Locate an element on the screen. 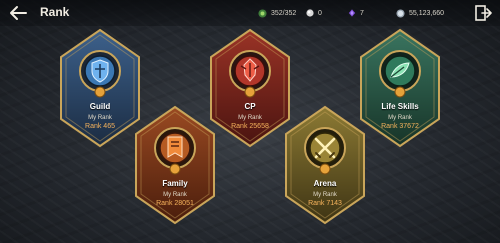 This screenshot has width=500, height=243. back-arrow-icon is located at coordinates (18, 13).